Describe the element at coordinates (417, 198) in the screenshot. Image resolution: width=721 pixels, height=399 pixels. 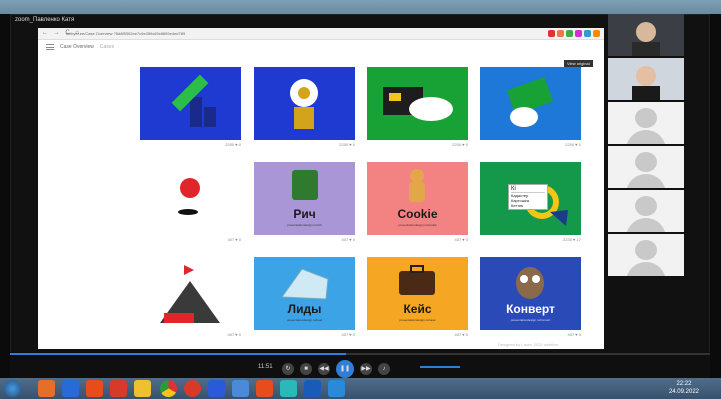
I see `case-card: Cookie presentationdesign.ru/cookie` at that location.